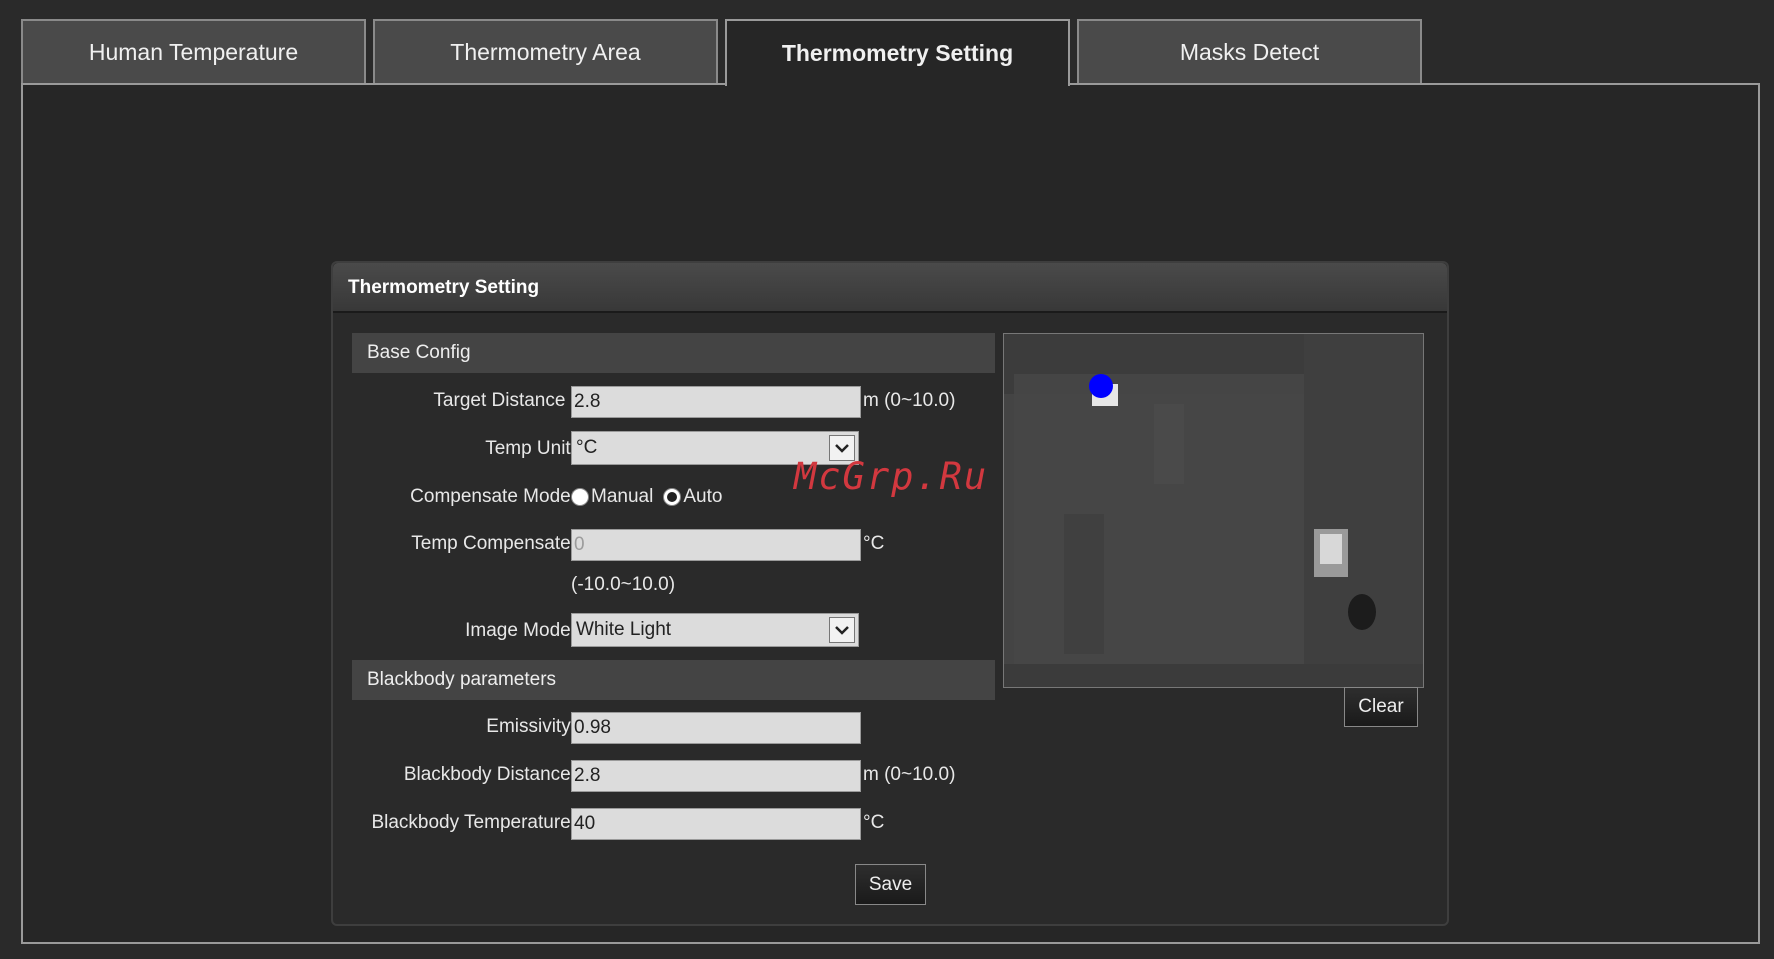 This screenshot has height=959, width=1774. Describe the element at coordinates (473, 822) in the screenshot. I see `blackbody-temperature-label: Blackbody Temperature:` at that location.